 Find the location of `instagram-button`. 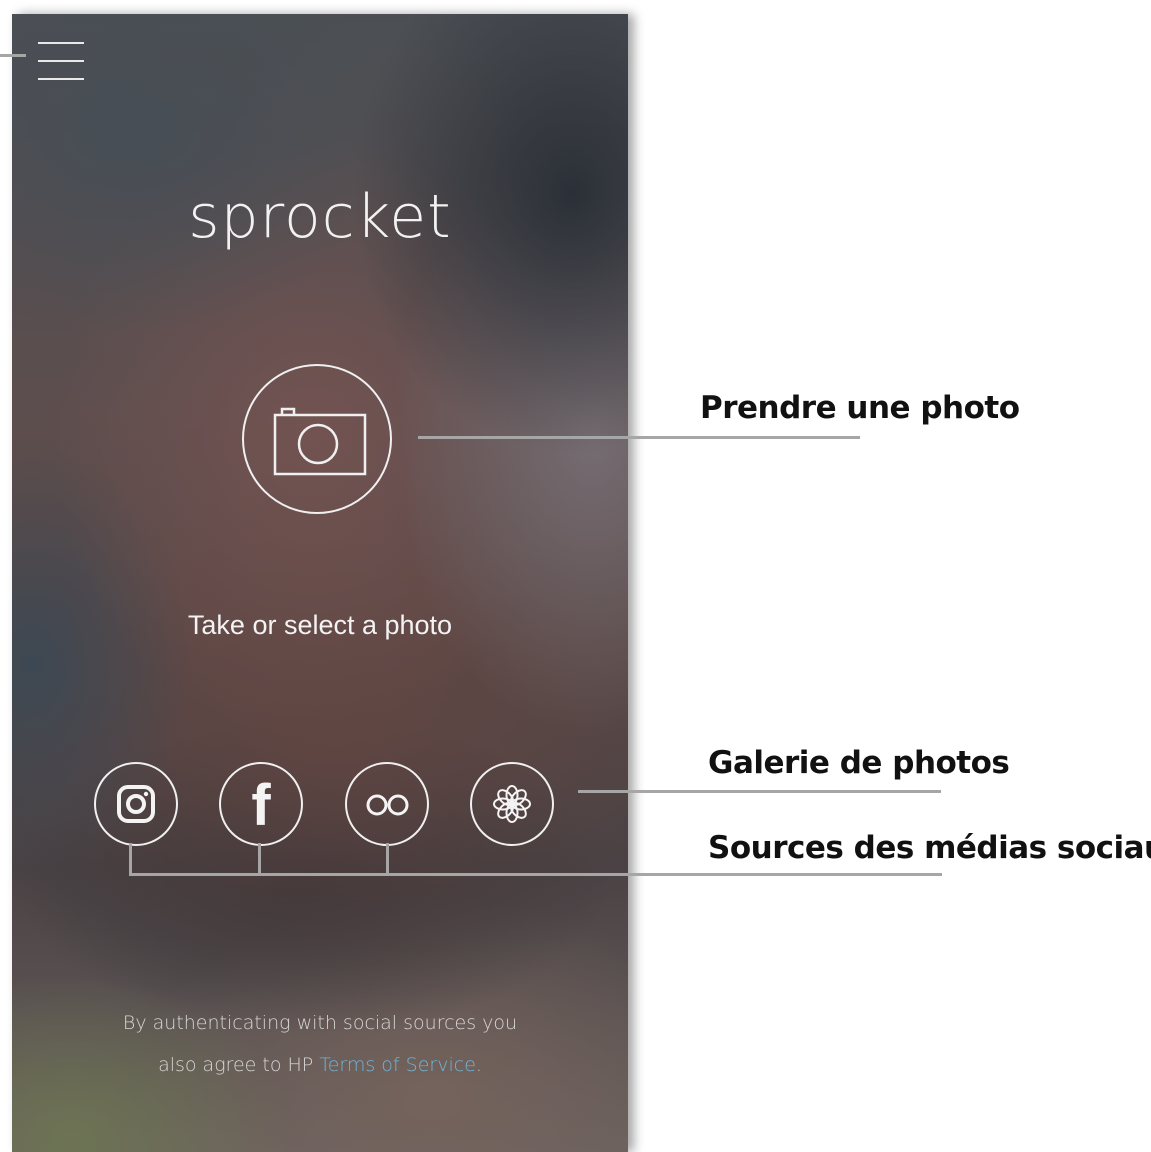

instagram-button is located at coordinates (136, 804).